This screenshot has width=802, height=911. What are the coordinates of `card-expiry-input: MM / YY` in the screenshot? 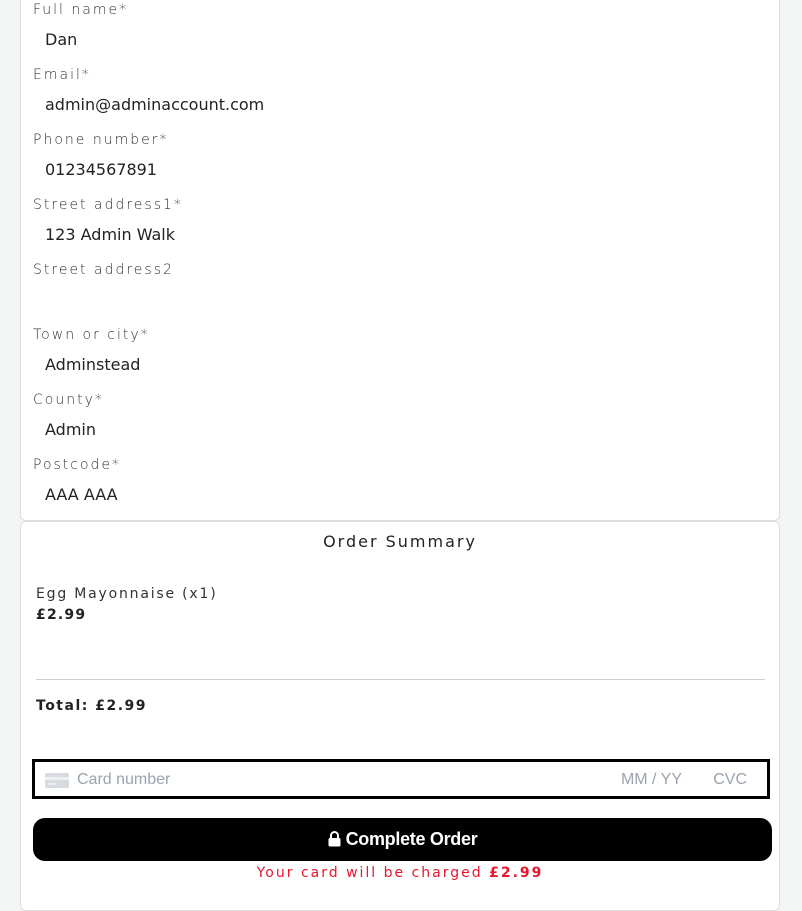 It's located at (651, 780).